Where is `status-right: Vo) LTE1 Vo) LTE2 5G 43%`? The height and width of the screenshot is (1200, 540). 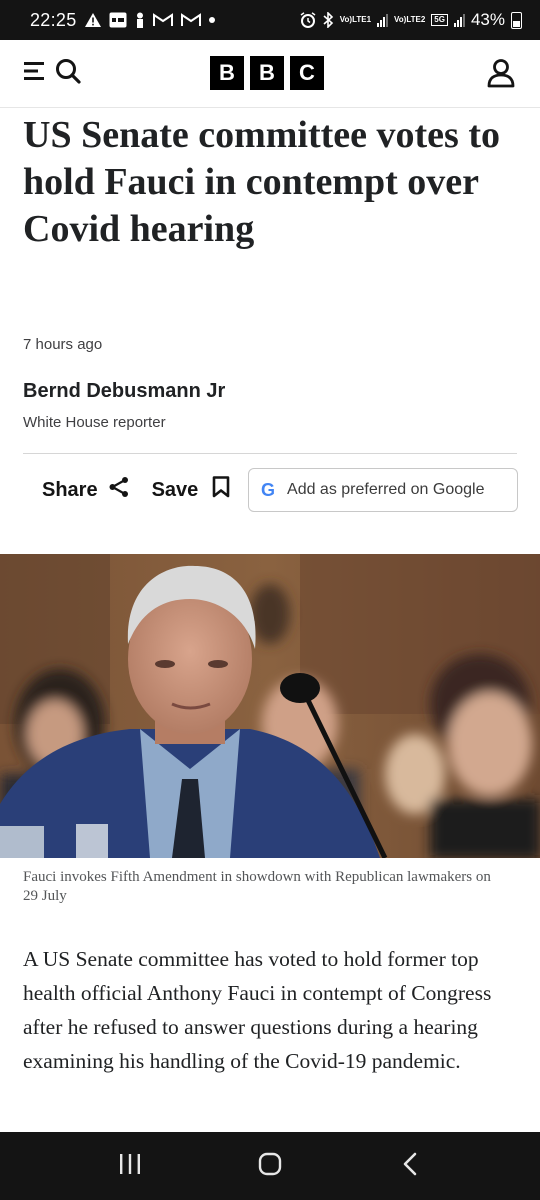 status-right: Vo) LTE1 Vo) LTE2 5G 43% is located at coordinates (411, 20).